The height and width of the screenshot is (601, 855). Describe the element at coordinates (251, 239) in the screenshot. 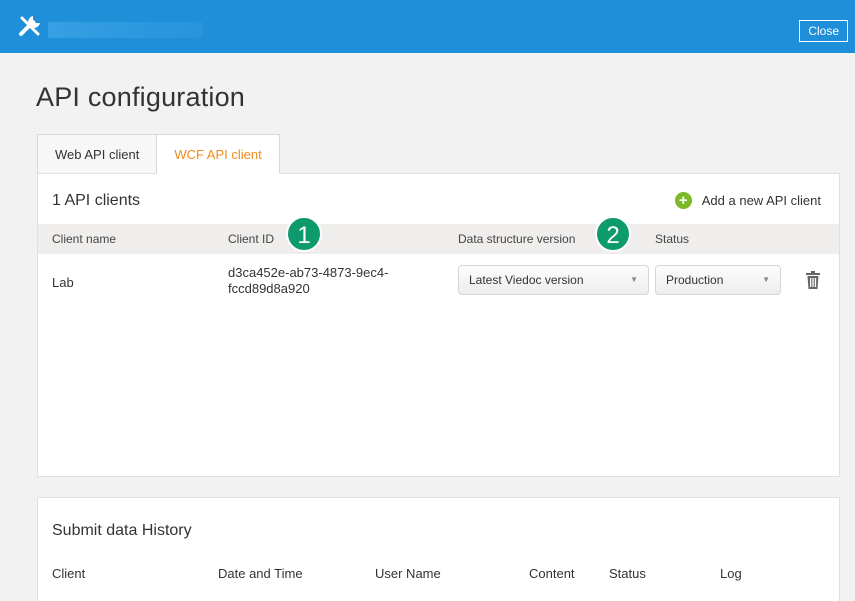

I see `column-client-id: Client ID` at that location.